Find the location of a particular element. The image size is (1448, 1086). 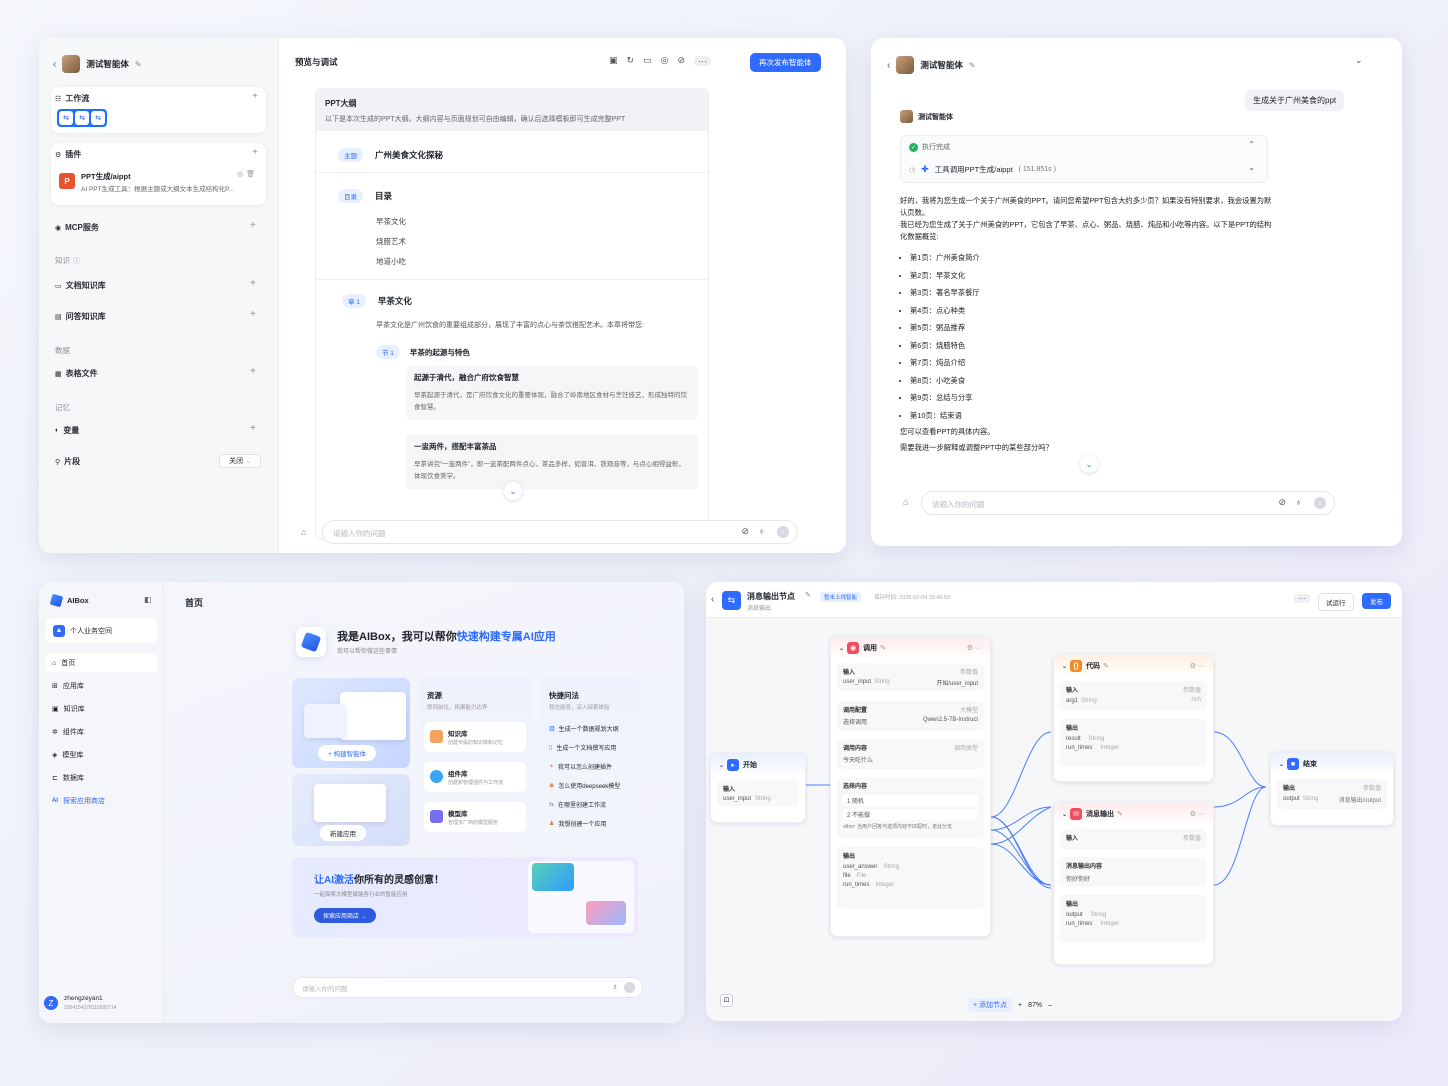

workspace-selector: ▲ 个人业务空间 is located at coordinates (101, 630).